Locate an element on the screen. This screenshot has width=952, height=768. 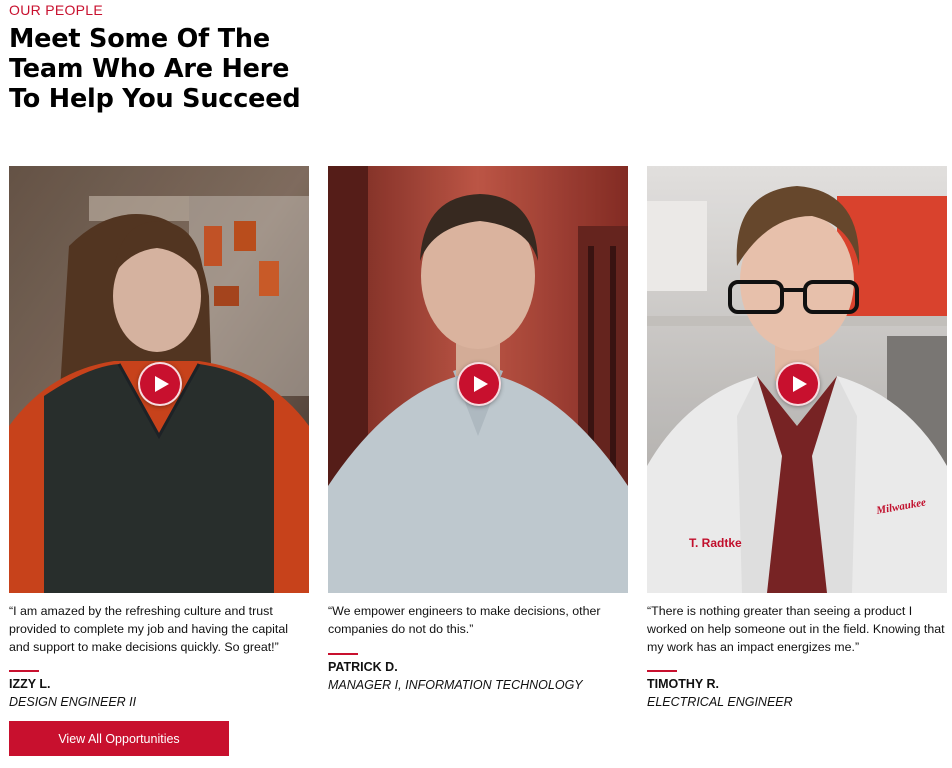
section-eyebrow: OUR PEOPLE is located at coordinates (56, 10).